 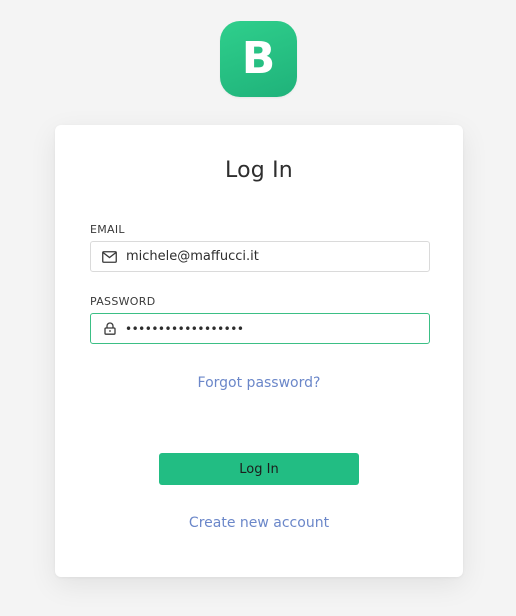 I want to click on email-field-wrapper, so click(x=260, y=256).